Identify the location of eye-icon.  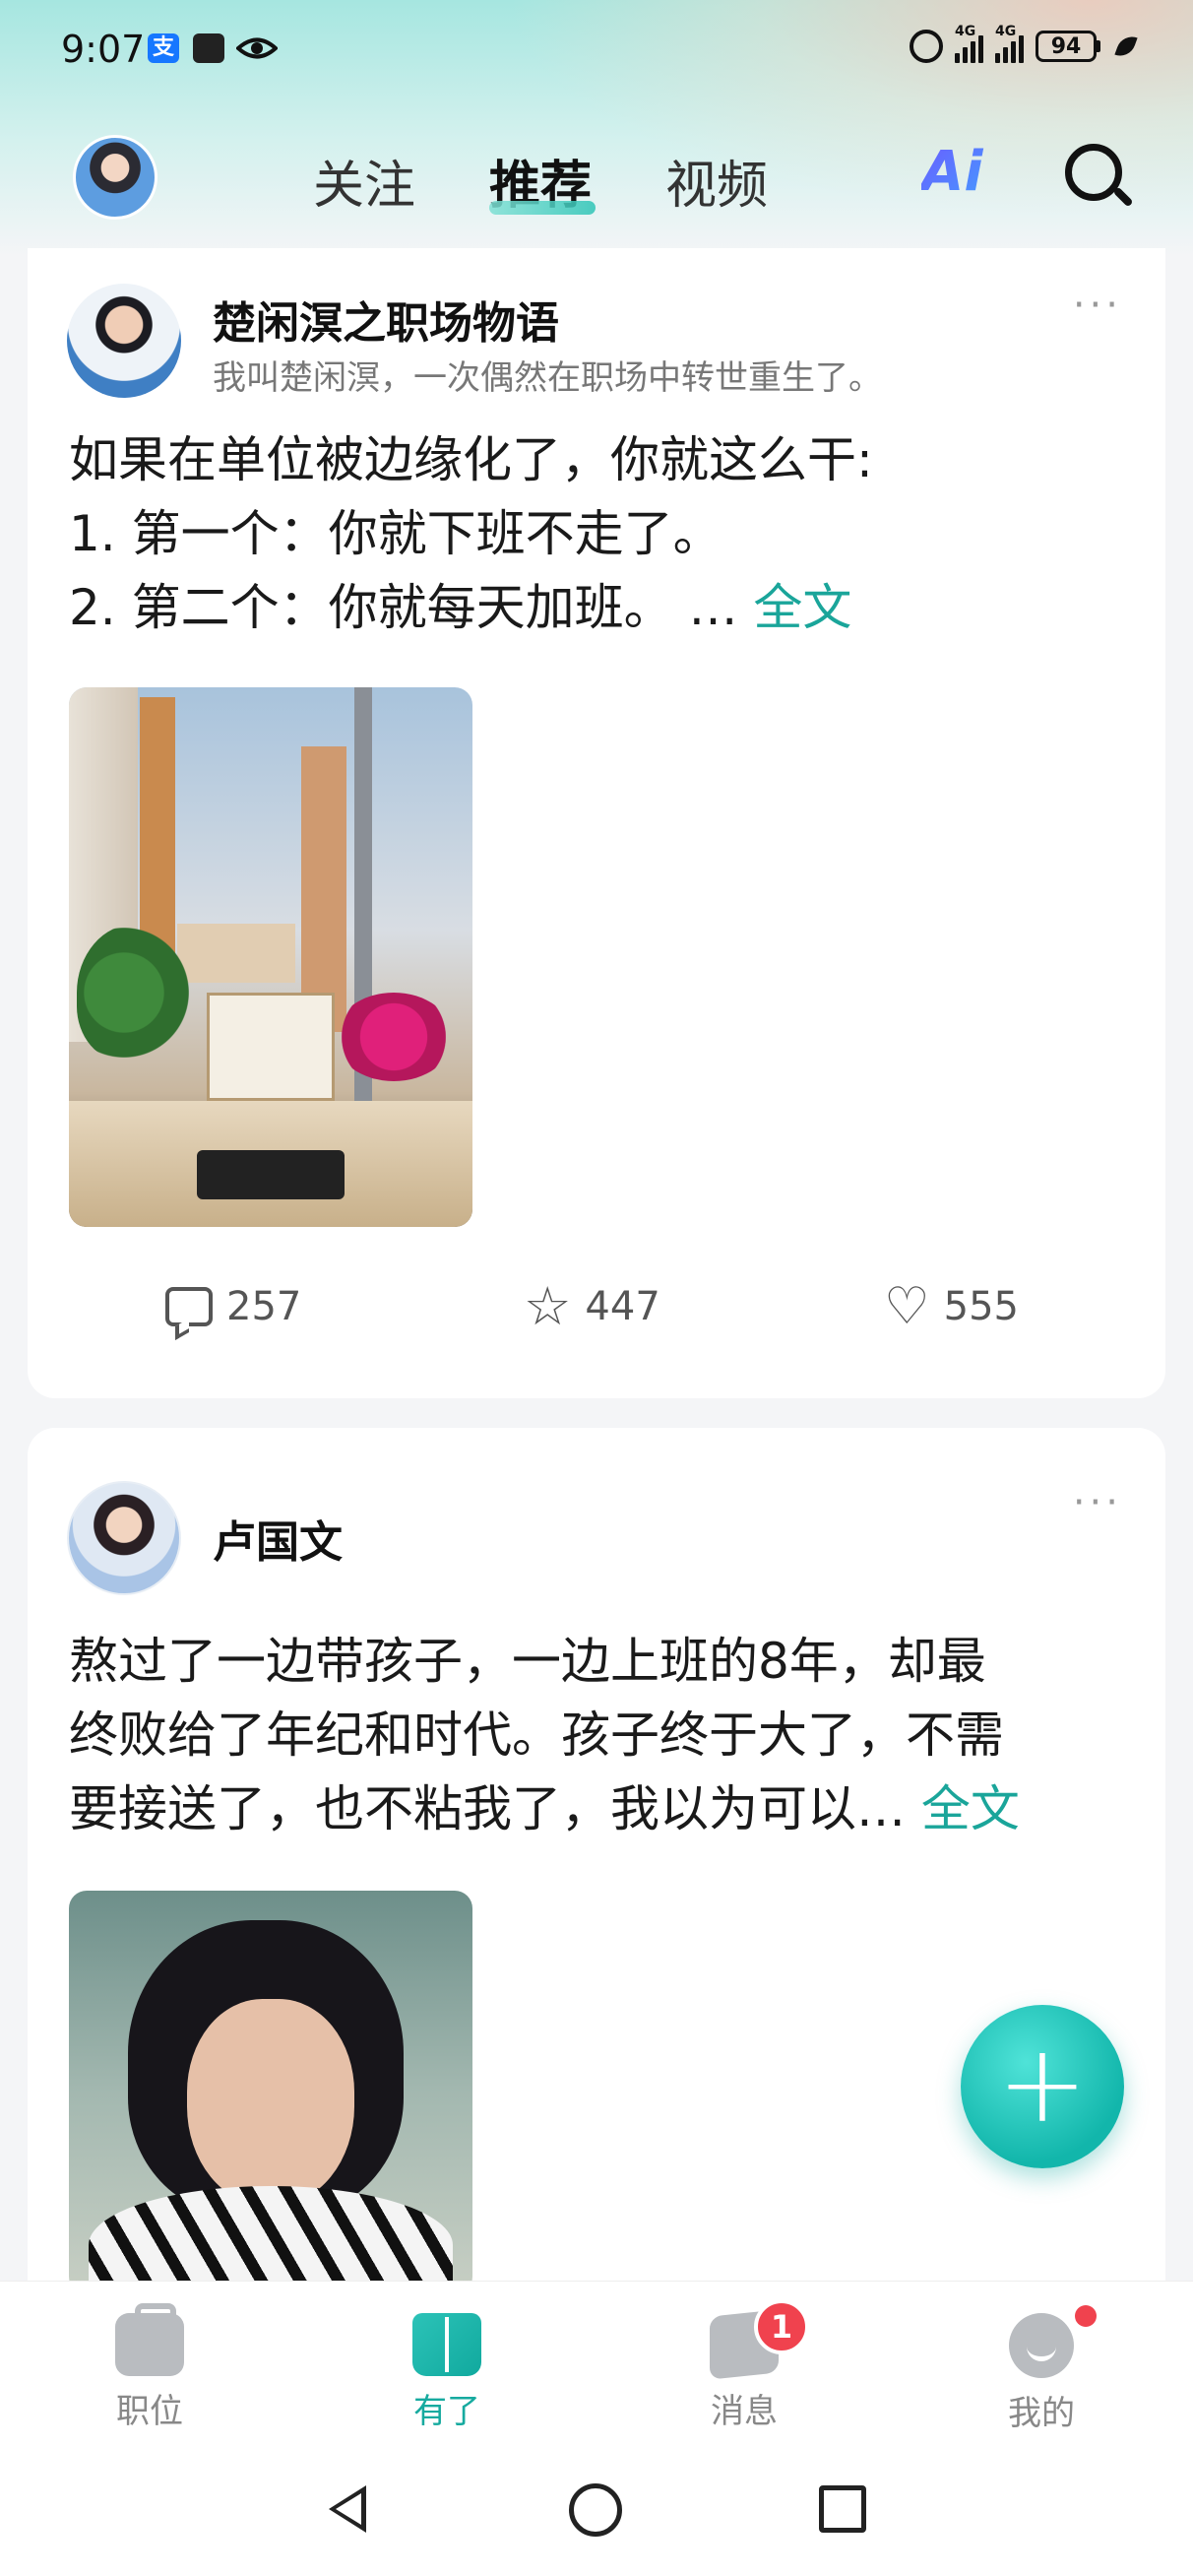
(257, 48).